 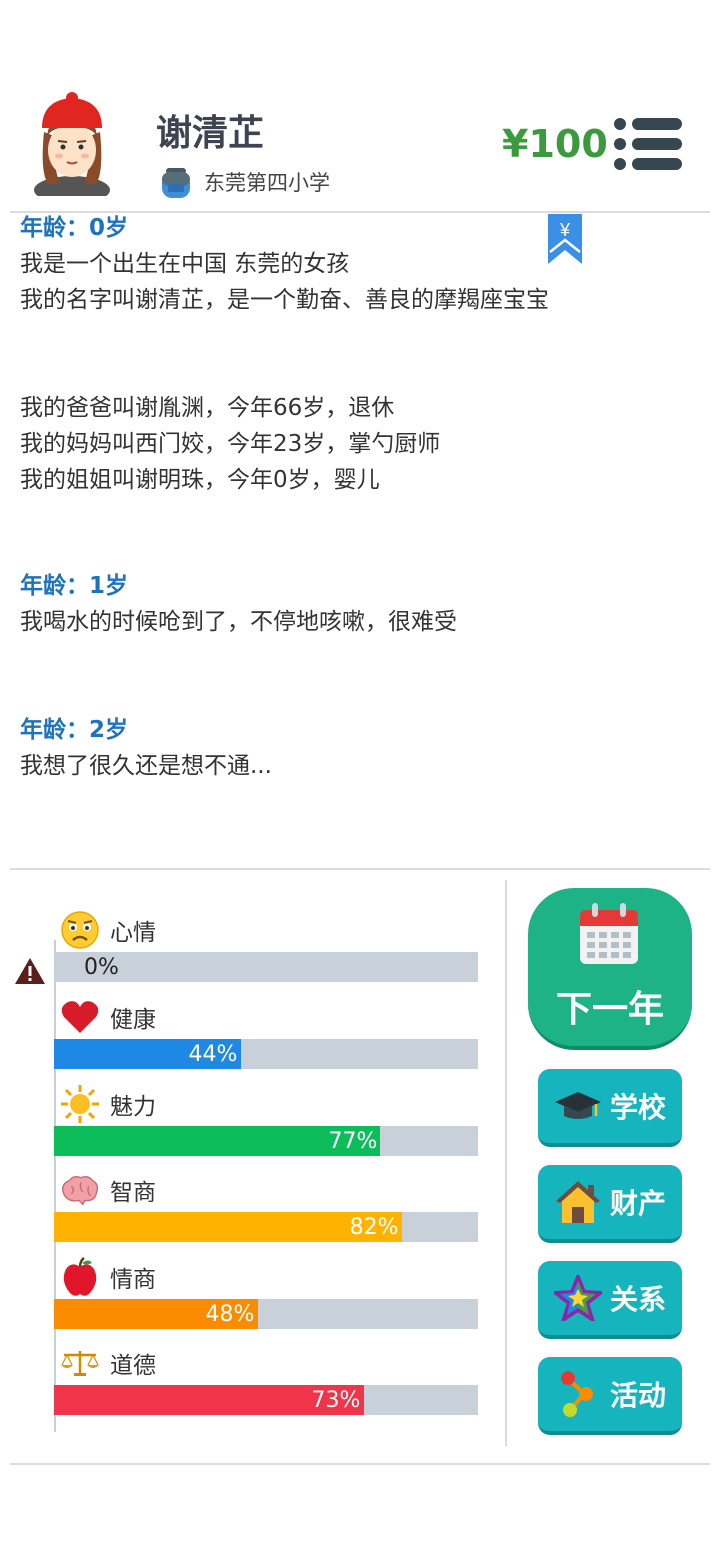 What do you see at coordinates (266, 1033) in the screenshot?
I see `stat-health: 健康 44%` at bounding box center [266, 1033].